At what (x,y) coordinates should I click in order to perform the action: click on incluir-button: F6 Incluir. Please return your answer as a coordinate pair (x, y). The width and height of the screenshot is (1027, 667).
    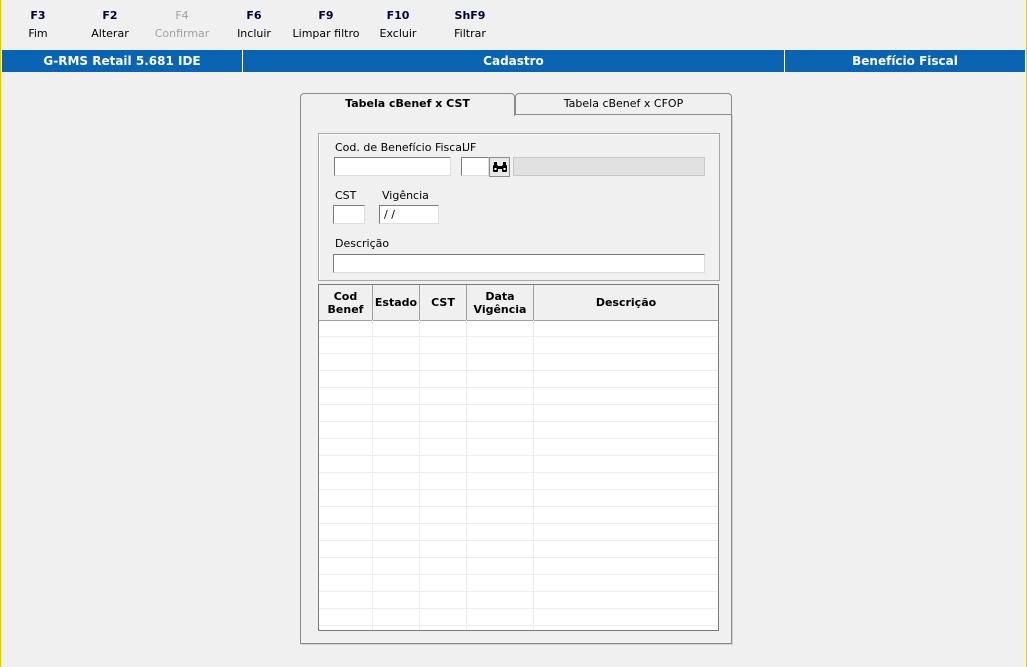
    Looking at the image, I should click on (254, 27).